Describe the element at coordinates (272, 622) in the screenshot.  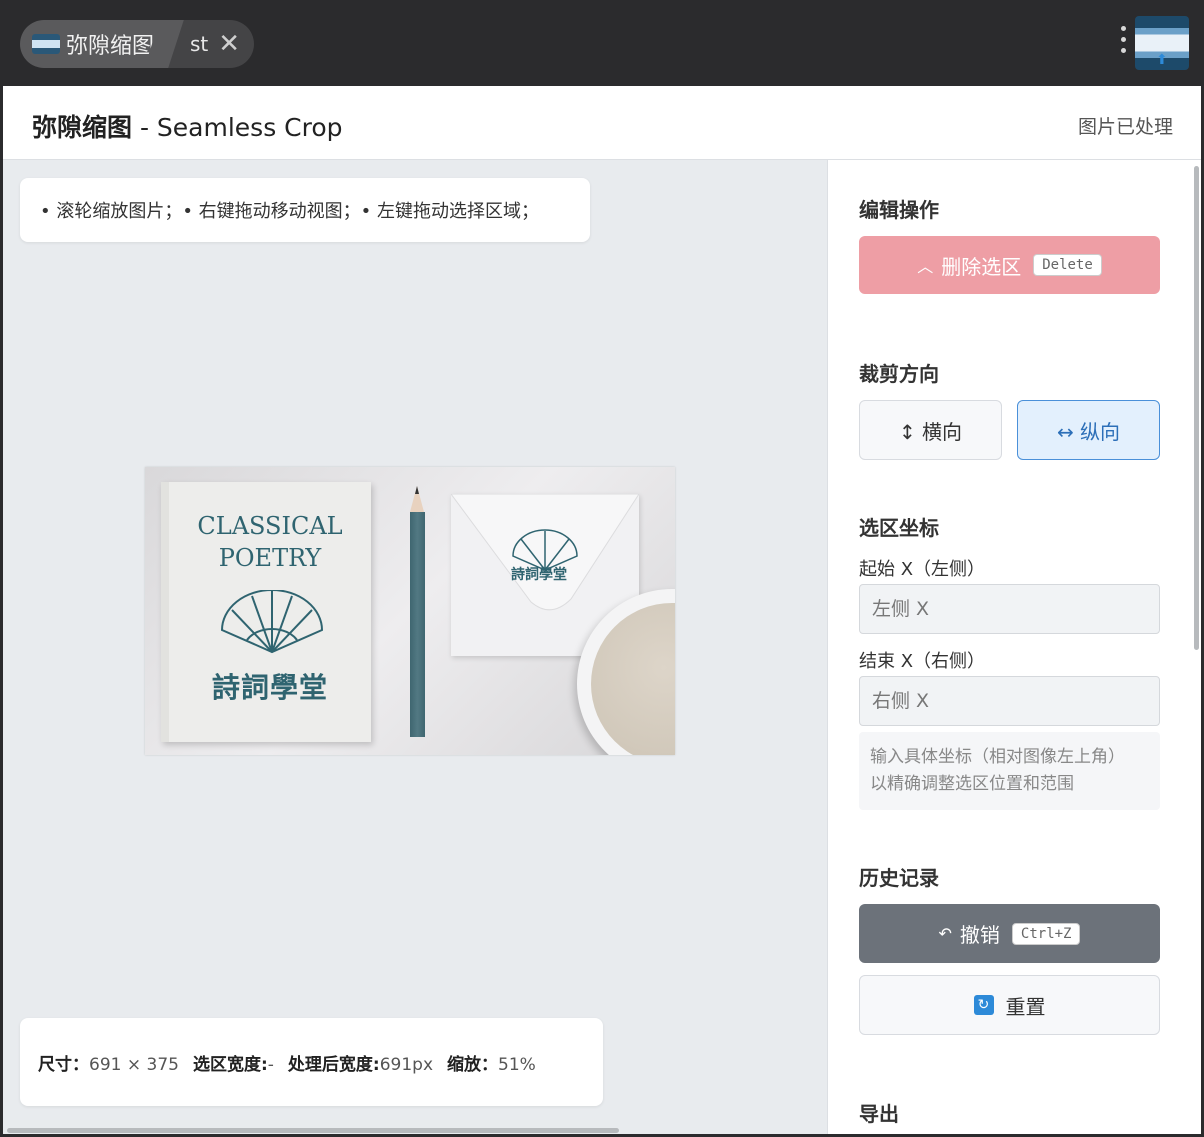
I see `fan-icon` at that location.